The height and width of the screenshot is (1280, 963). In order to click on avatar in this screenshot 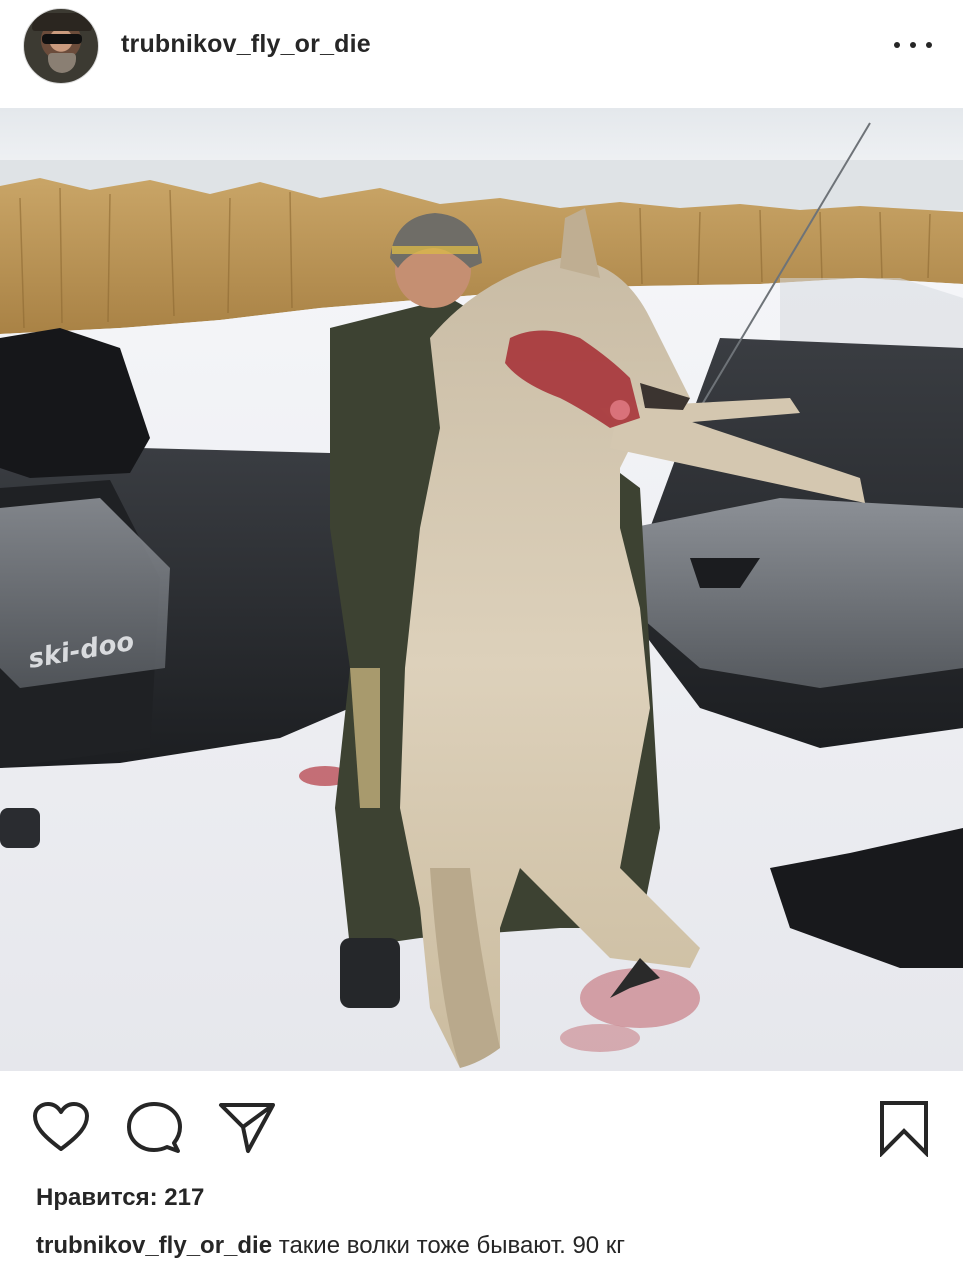, I will do `click(61, 46)`.